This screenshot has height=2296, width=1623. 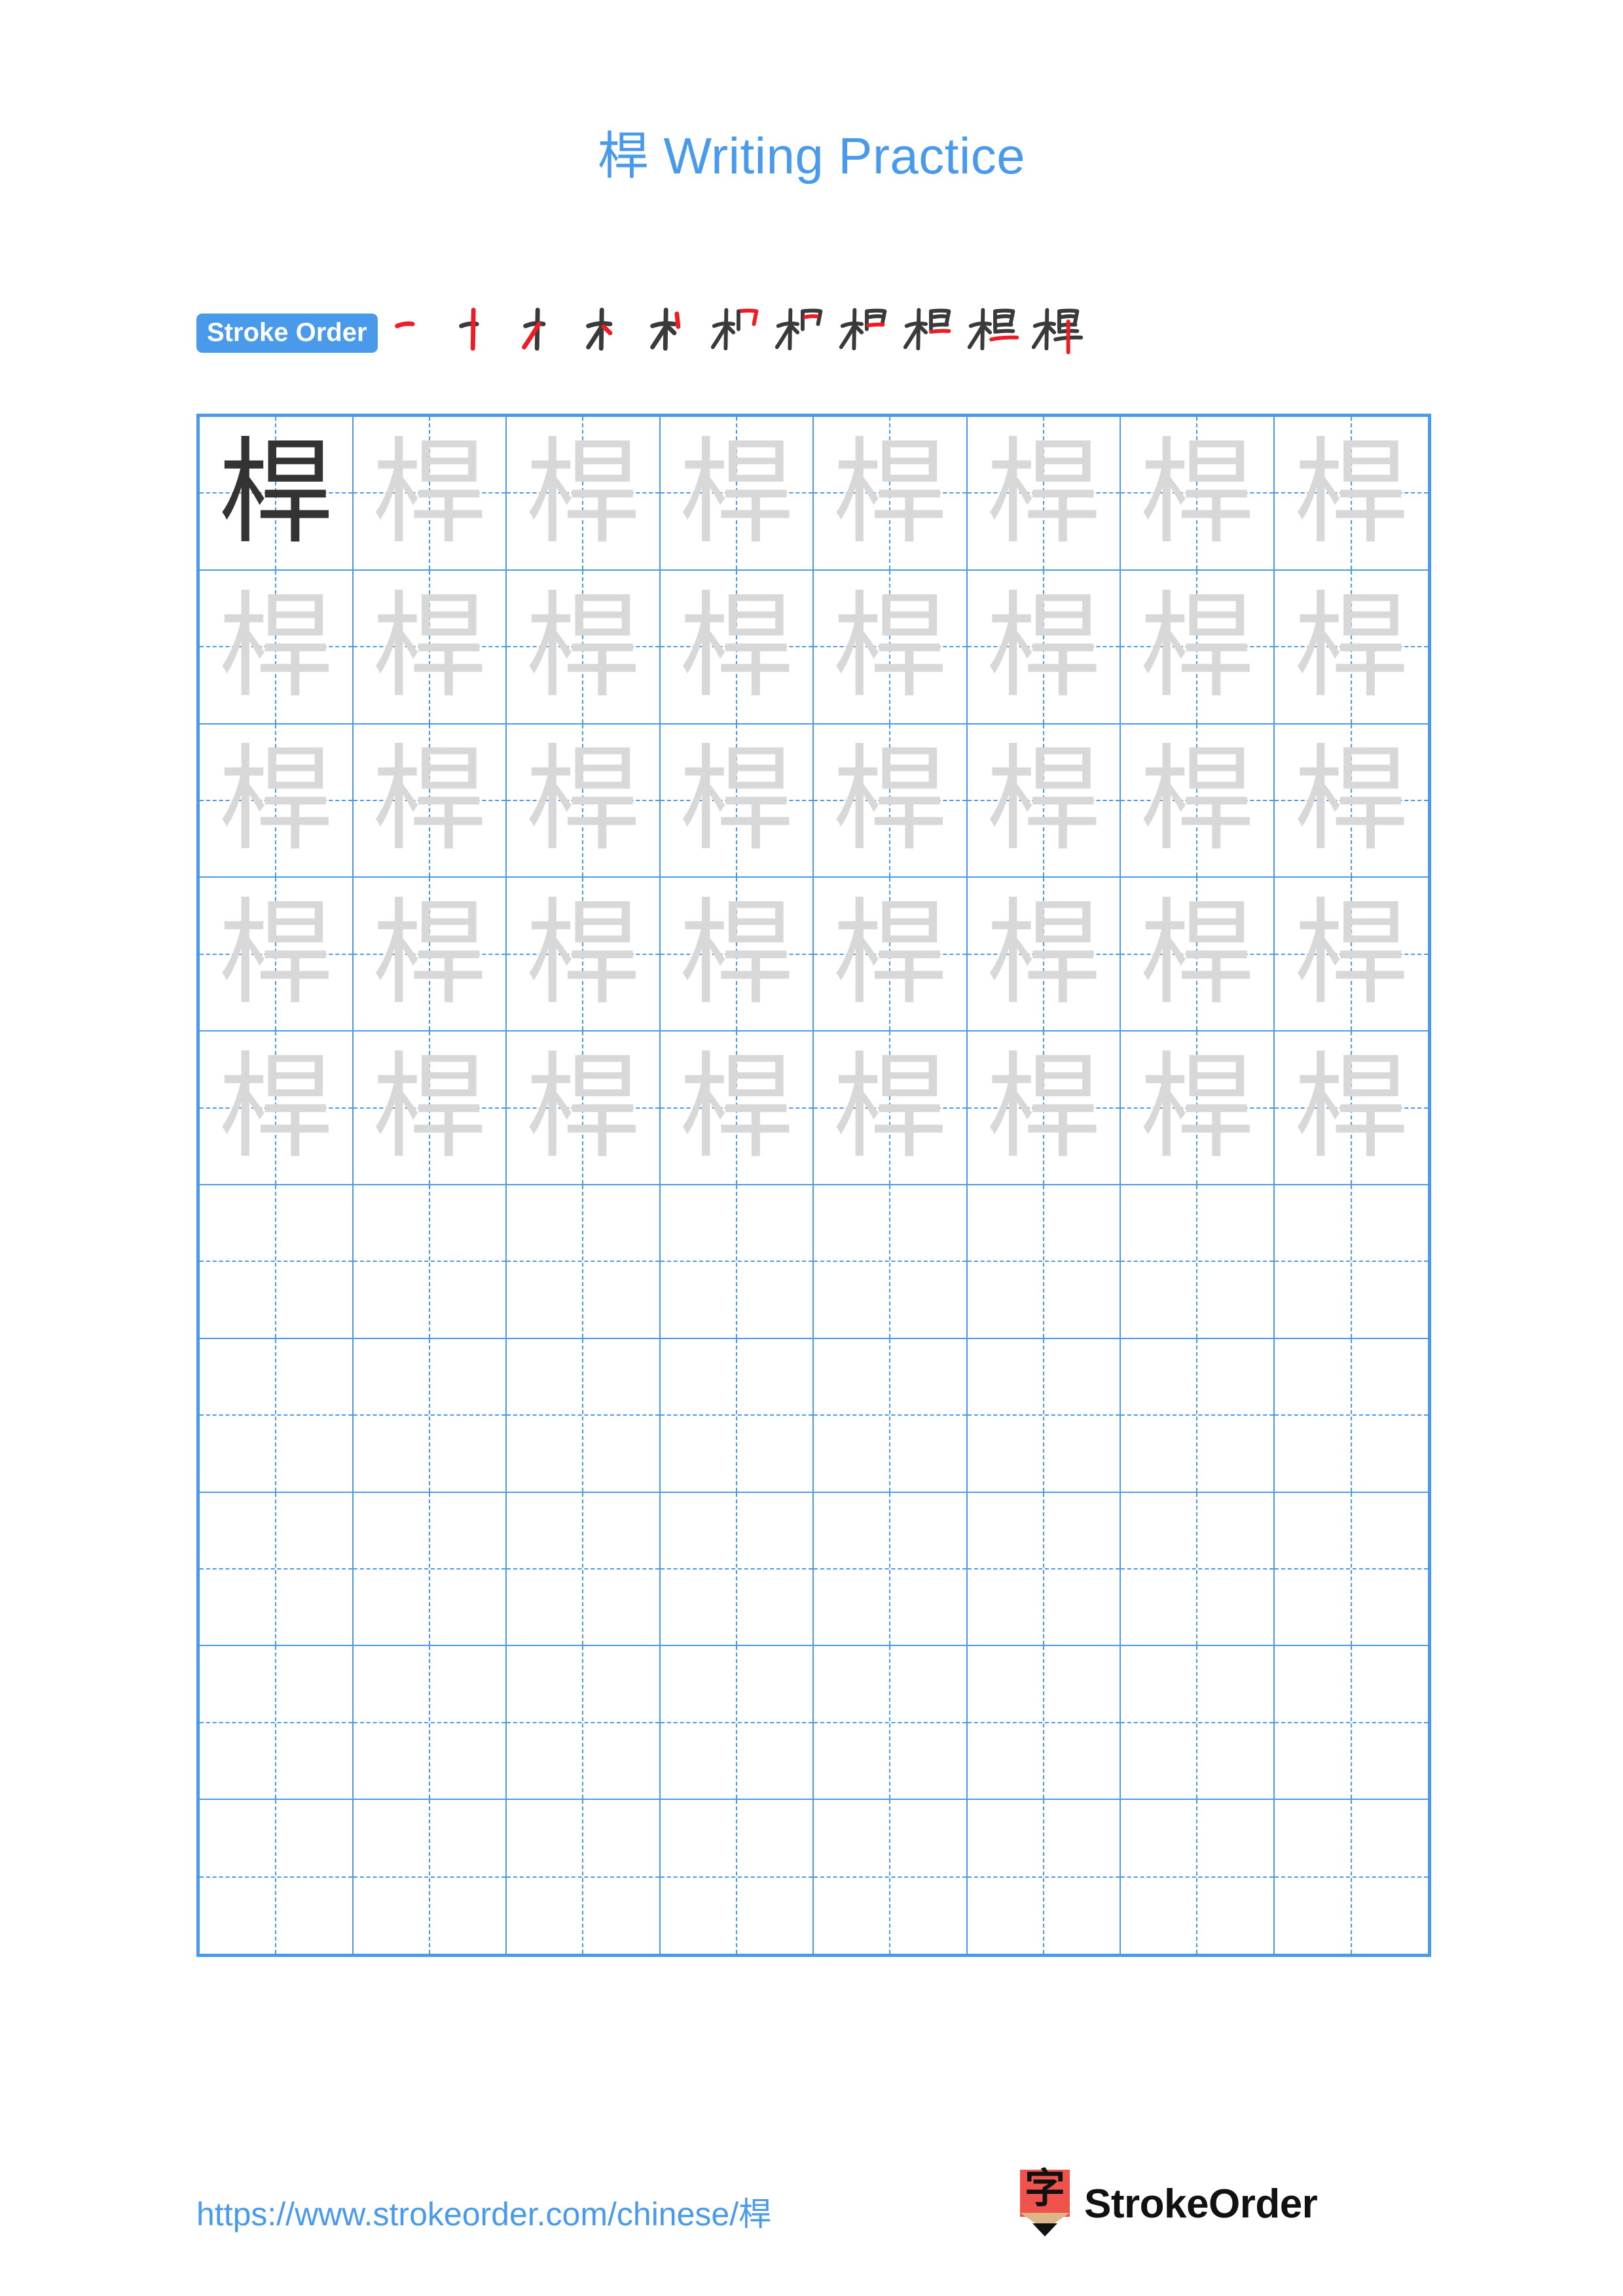 I want to click on practice-cell-r9-c1, so click(x=277, y=1723).